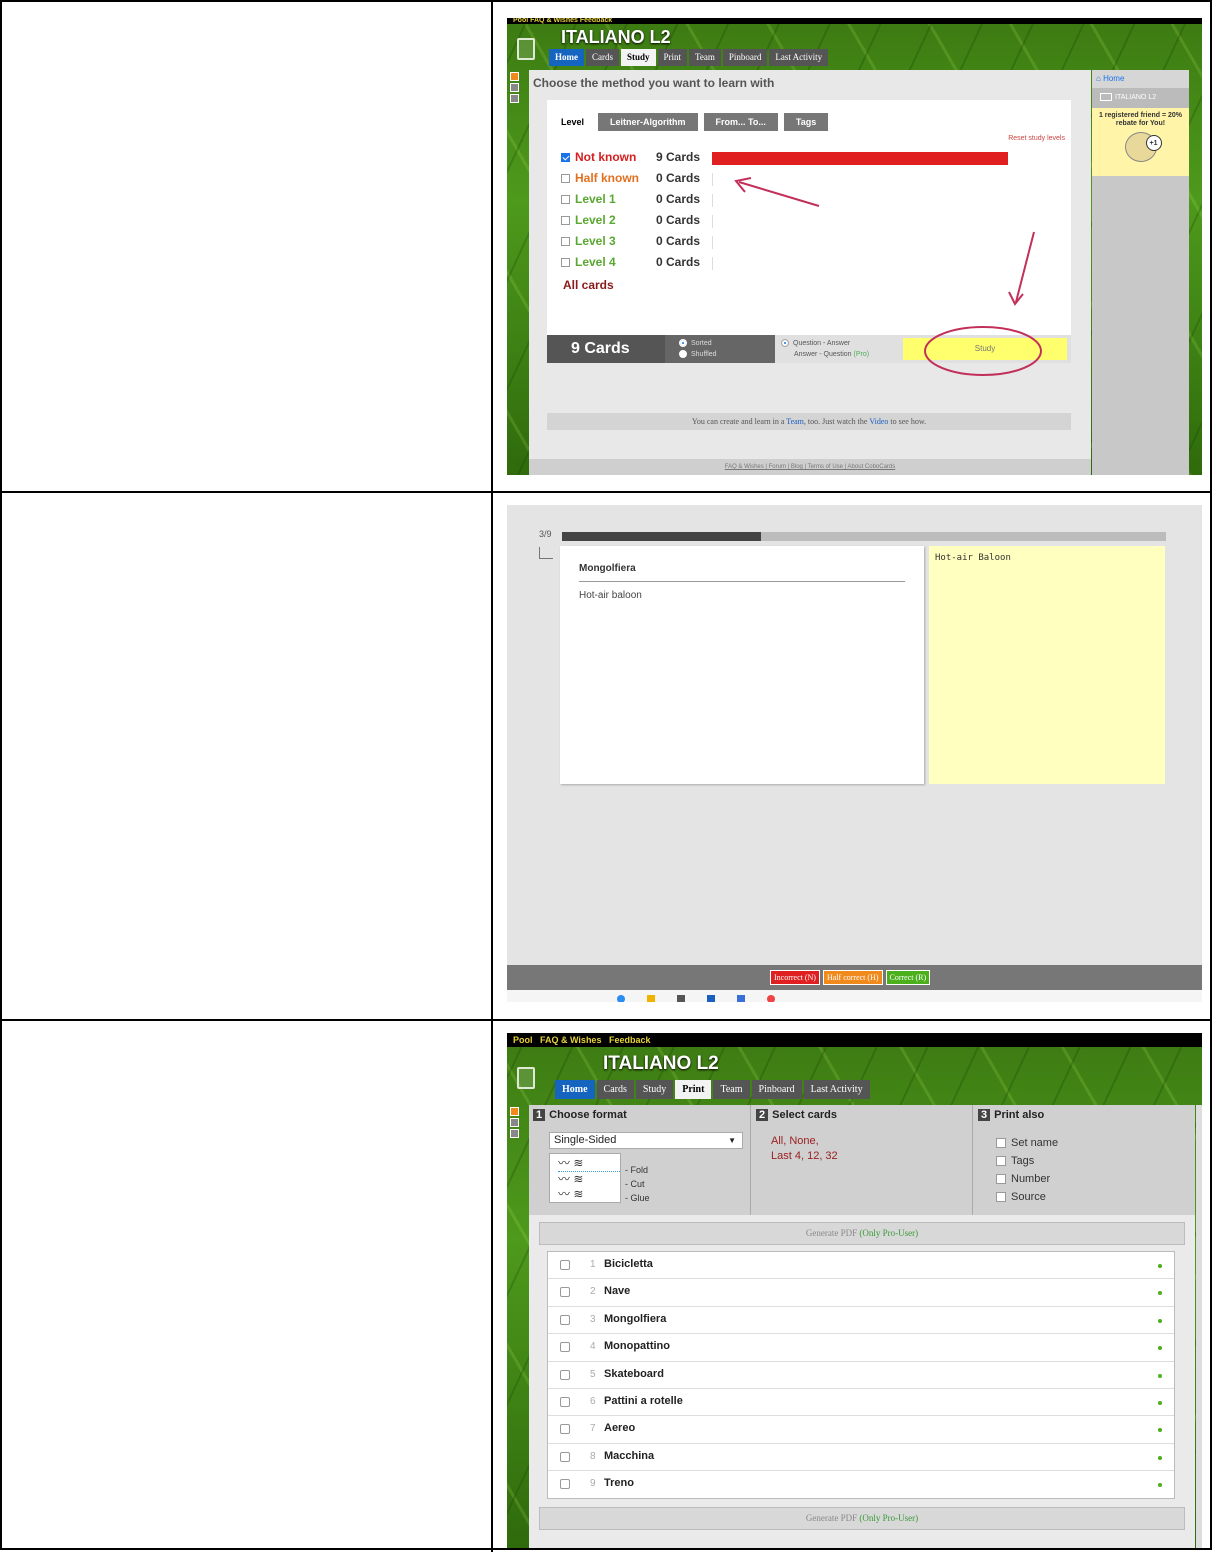  Describe the element at coordinates (514, 1111) in the screenshot. I see `rss-icon` at that location.